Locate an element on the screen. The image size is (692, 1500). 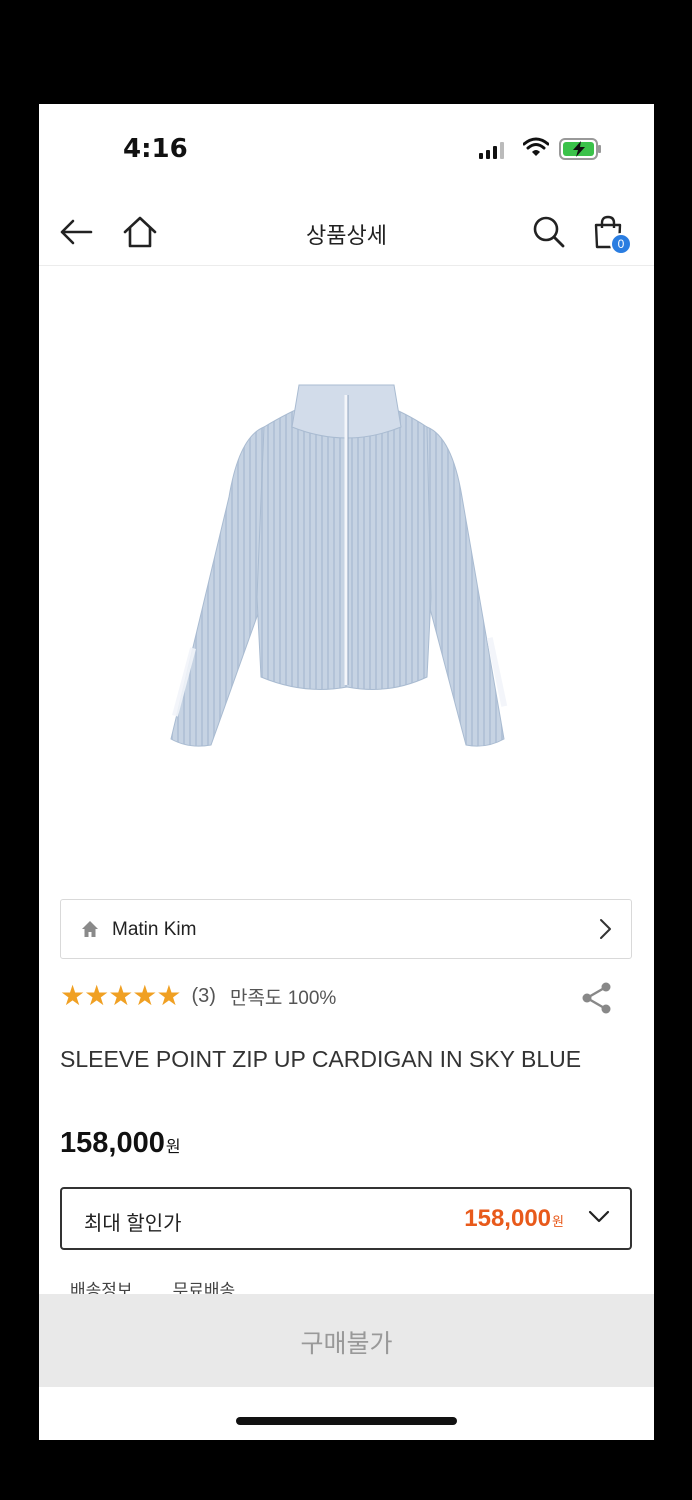
share-icon is located at coordinates (597, 998).